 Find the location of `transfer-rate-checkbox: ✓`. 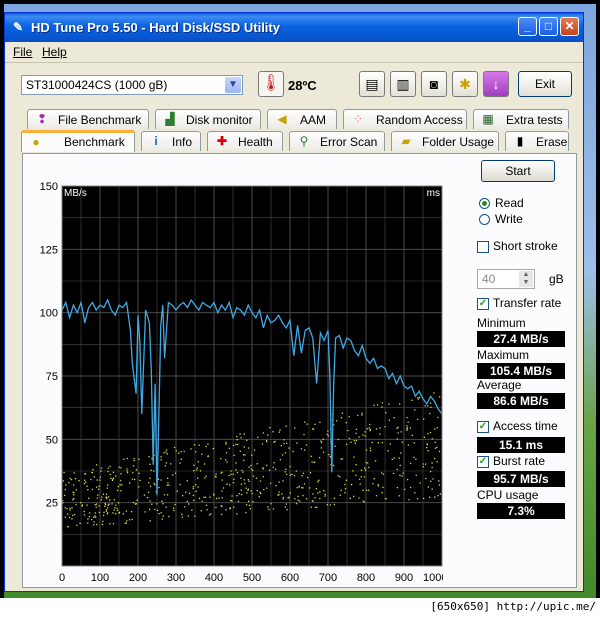

transfer-rate-checkbox: ✓ is located at coordinates (483, 304).